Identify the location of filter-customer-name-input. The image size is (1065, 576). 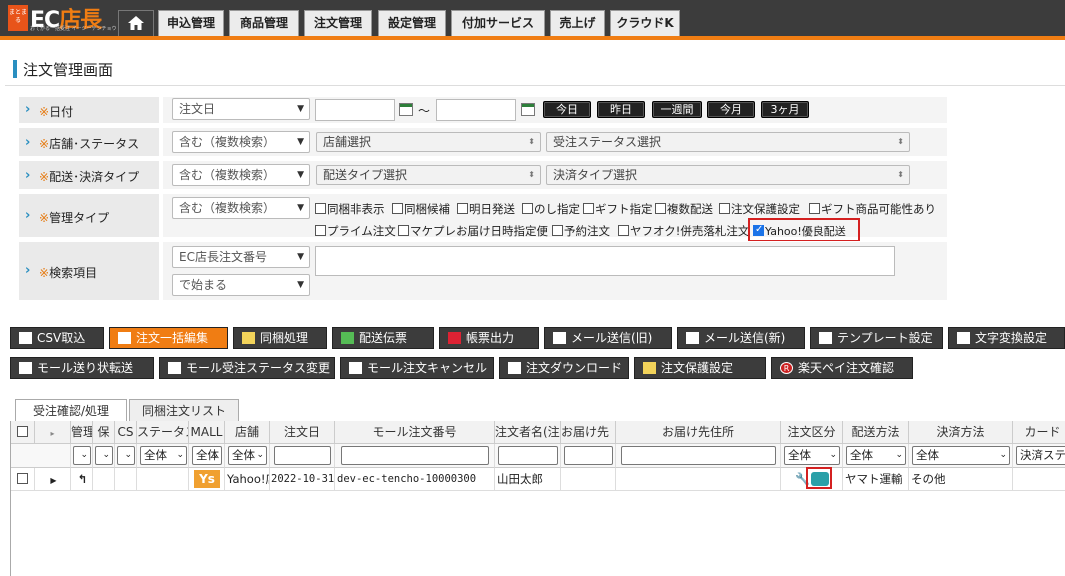
(528, 455).